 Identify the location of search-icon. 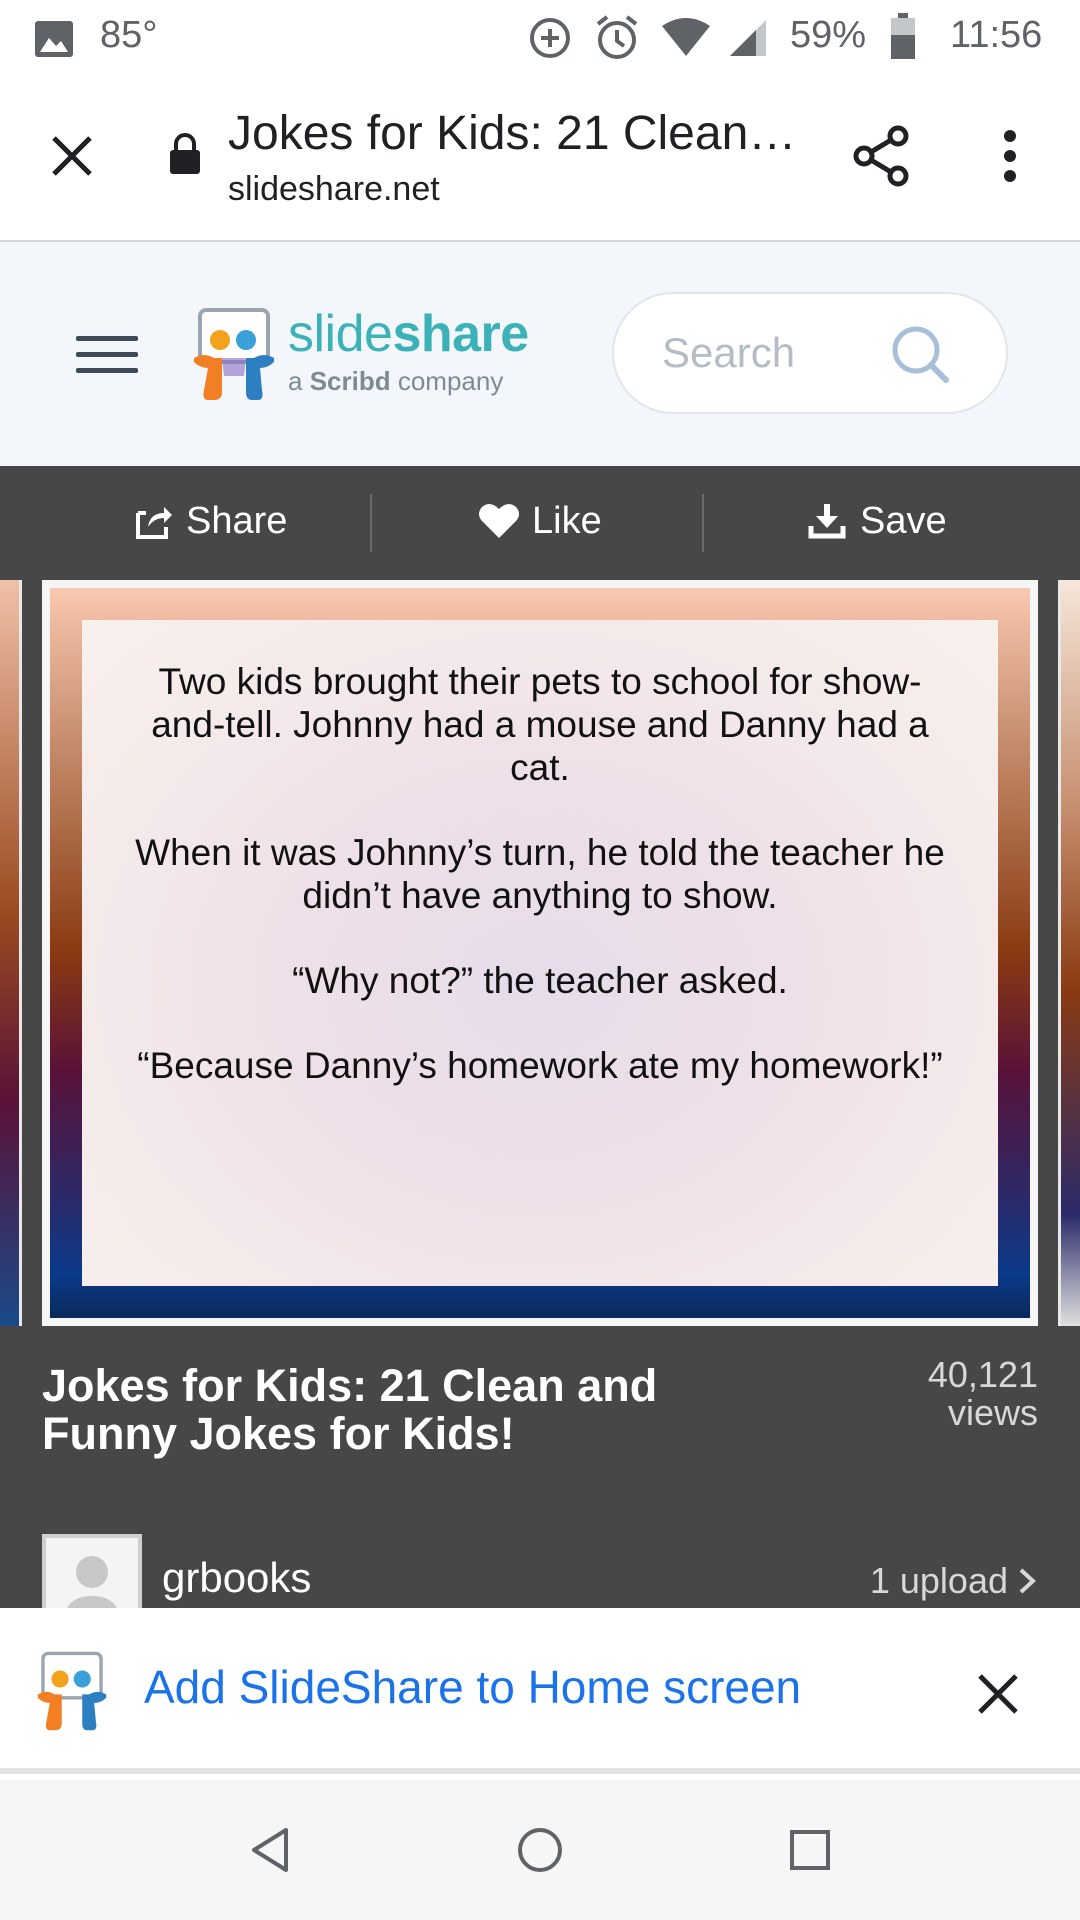
(921, 355).